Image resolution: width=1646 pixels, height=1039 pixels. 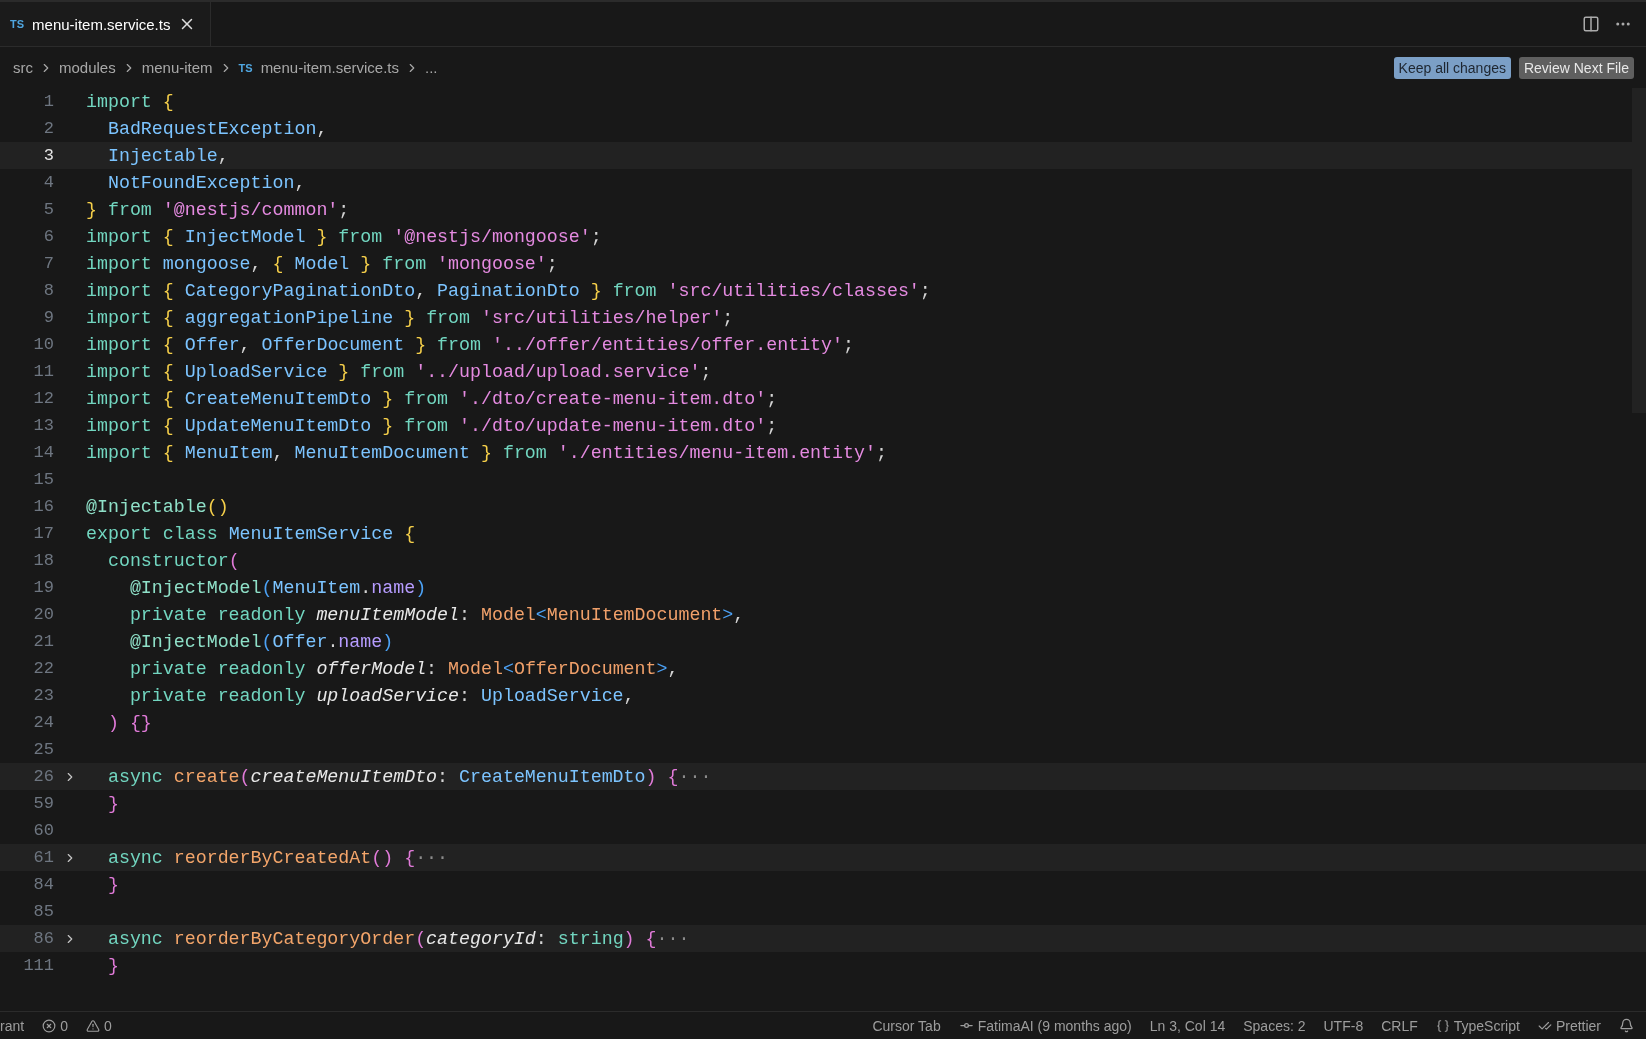 What do you see at coordinates (1399, 1025) in the screenshot?
I see `status-item: CRLF` at bounding box center [1399, 1025].